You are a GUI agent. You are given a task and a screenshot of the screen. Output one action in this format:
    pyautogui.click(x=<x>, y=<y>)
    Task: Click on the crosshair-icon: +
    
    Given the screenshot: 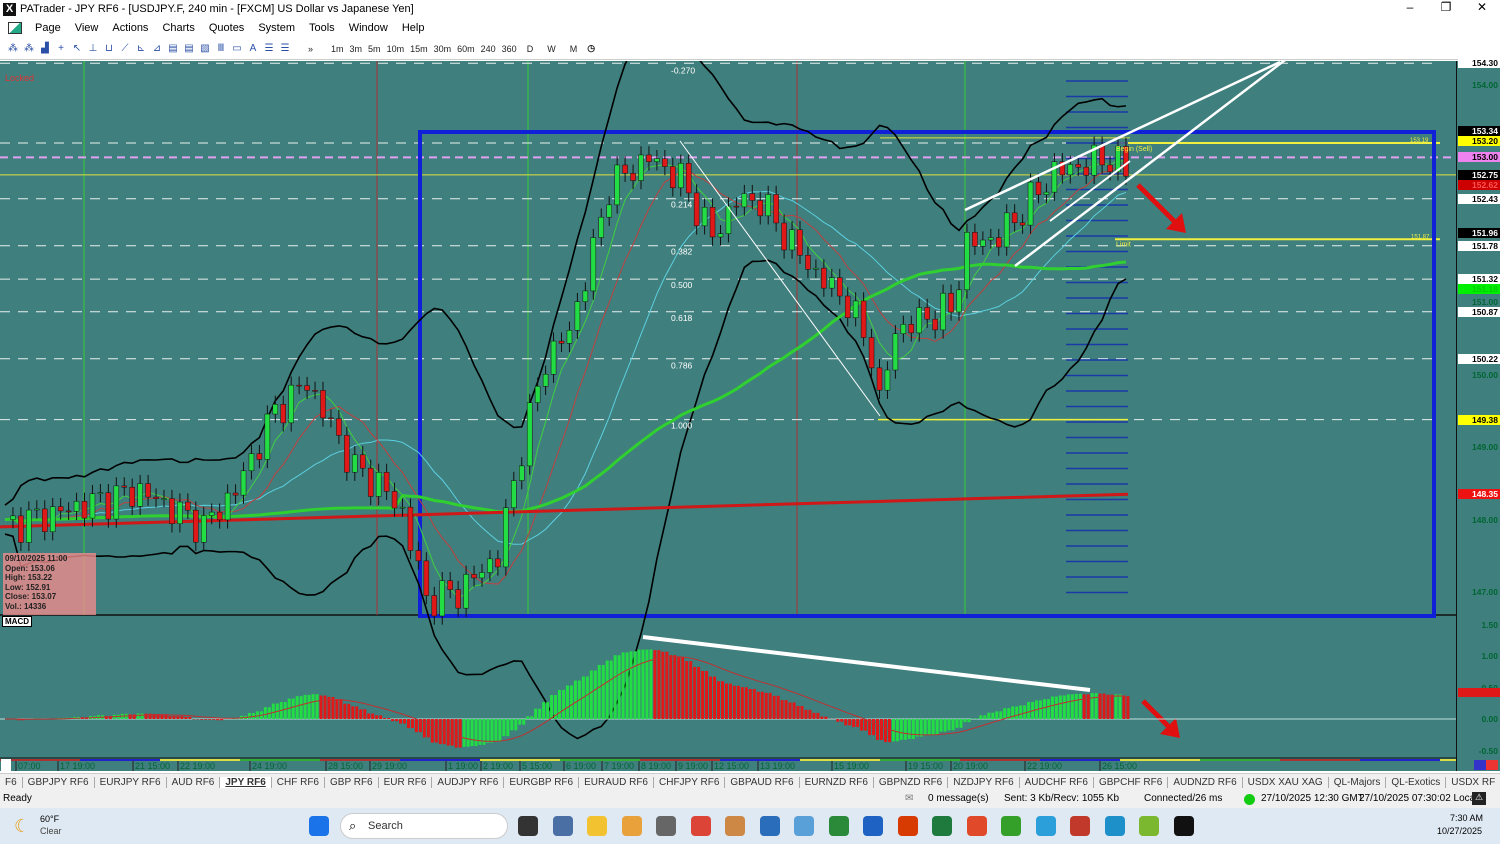 What is the action you would take?
    pyautogui.click(x=61, y=48)
    